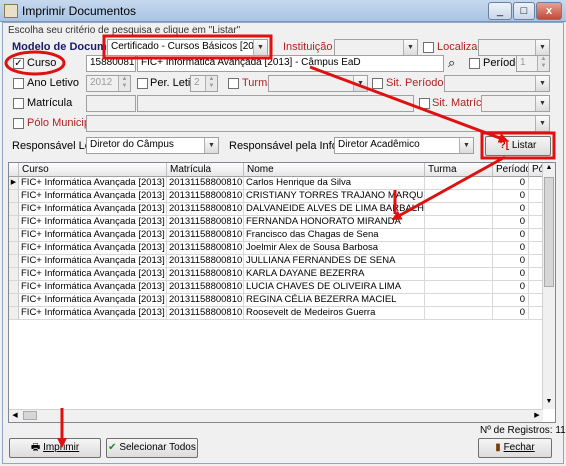 Image resolution: width=566 pixels, height=466 pixels. Describe the element at coordinates (204, 83) in the screenshot. I see `per-letivo-spinner: 2 ▲ ▼` at that location.